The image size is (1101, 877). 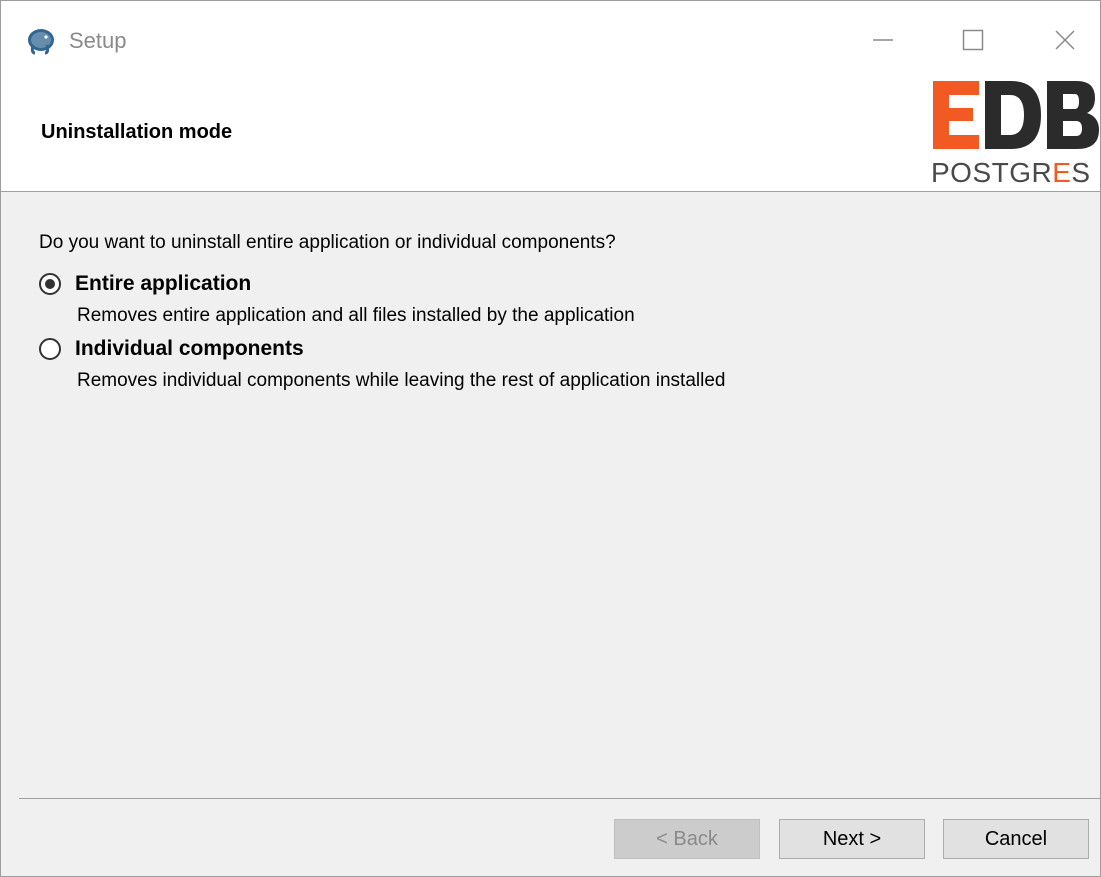 I want to click on radio-selected-icon, so click(x=50, y=284).